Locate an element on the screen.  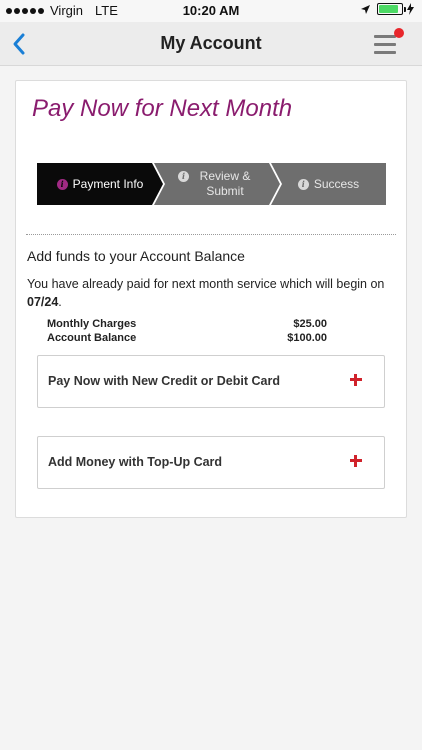
location-arrow-icon is located at coordinates (365, 9).